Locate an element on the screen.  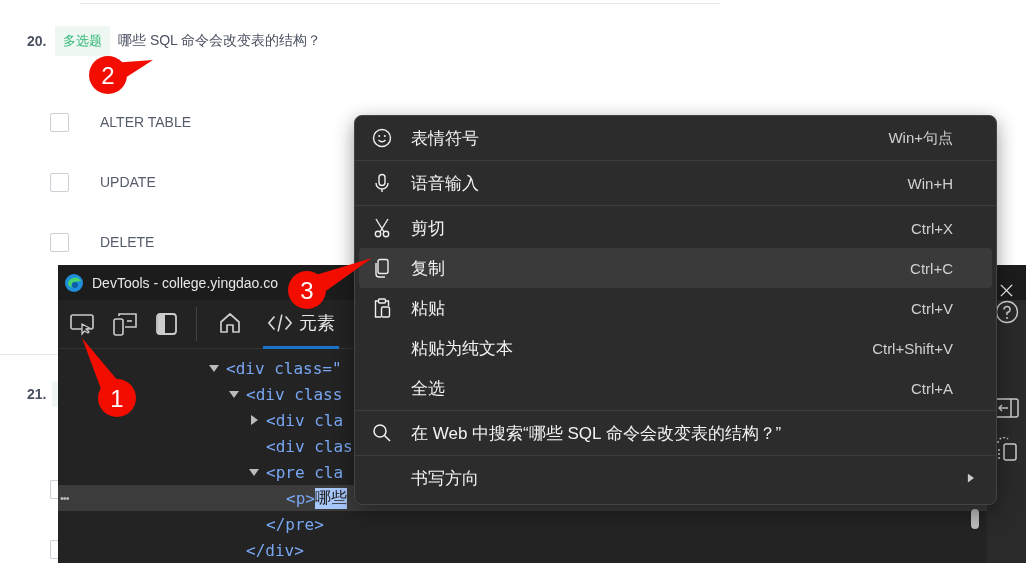
question-text: 哪些 SQL 命令会改变表的结构？ is located at coordinates (220, 41).